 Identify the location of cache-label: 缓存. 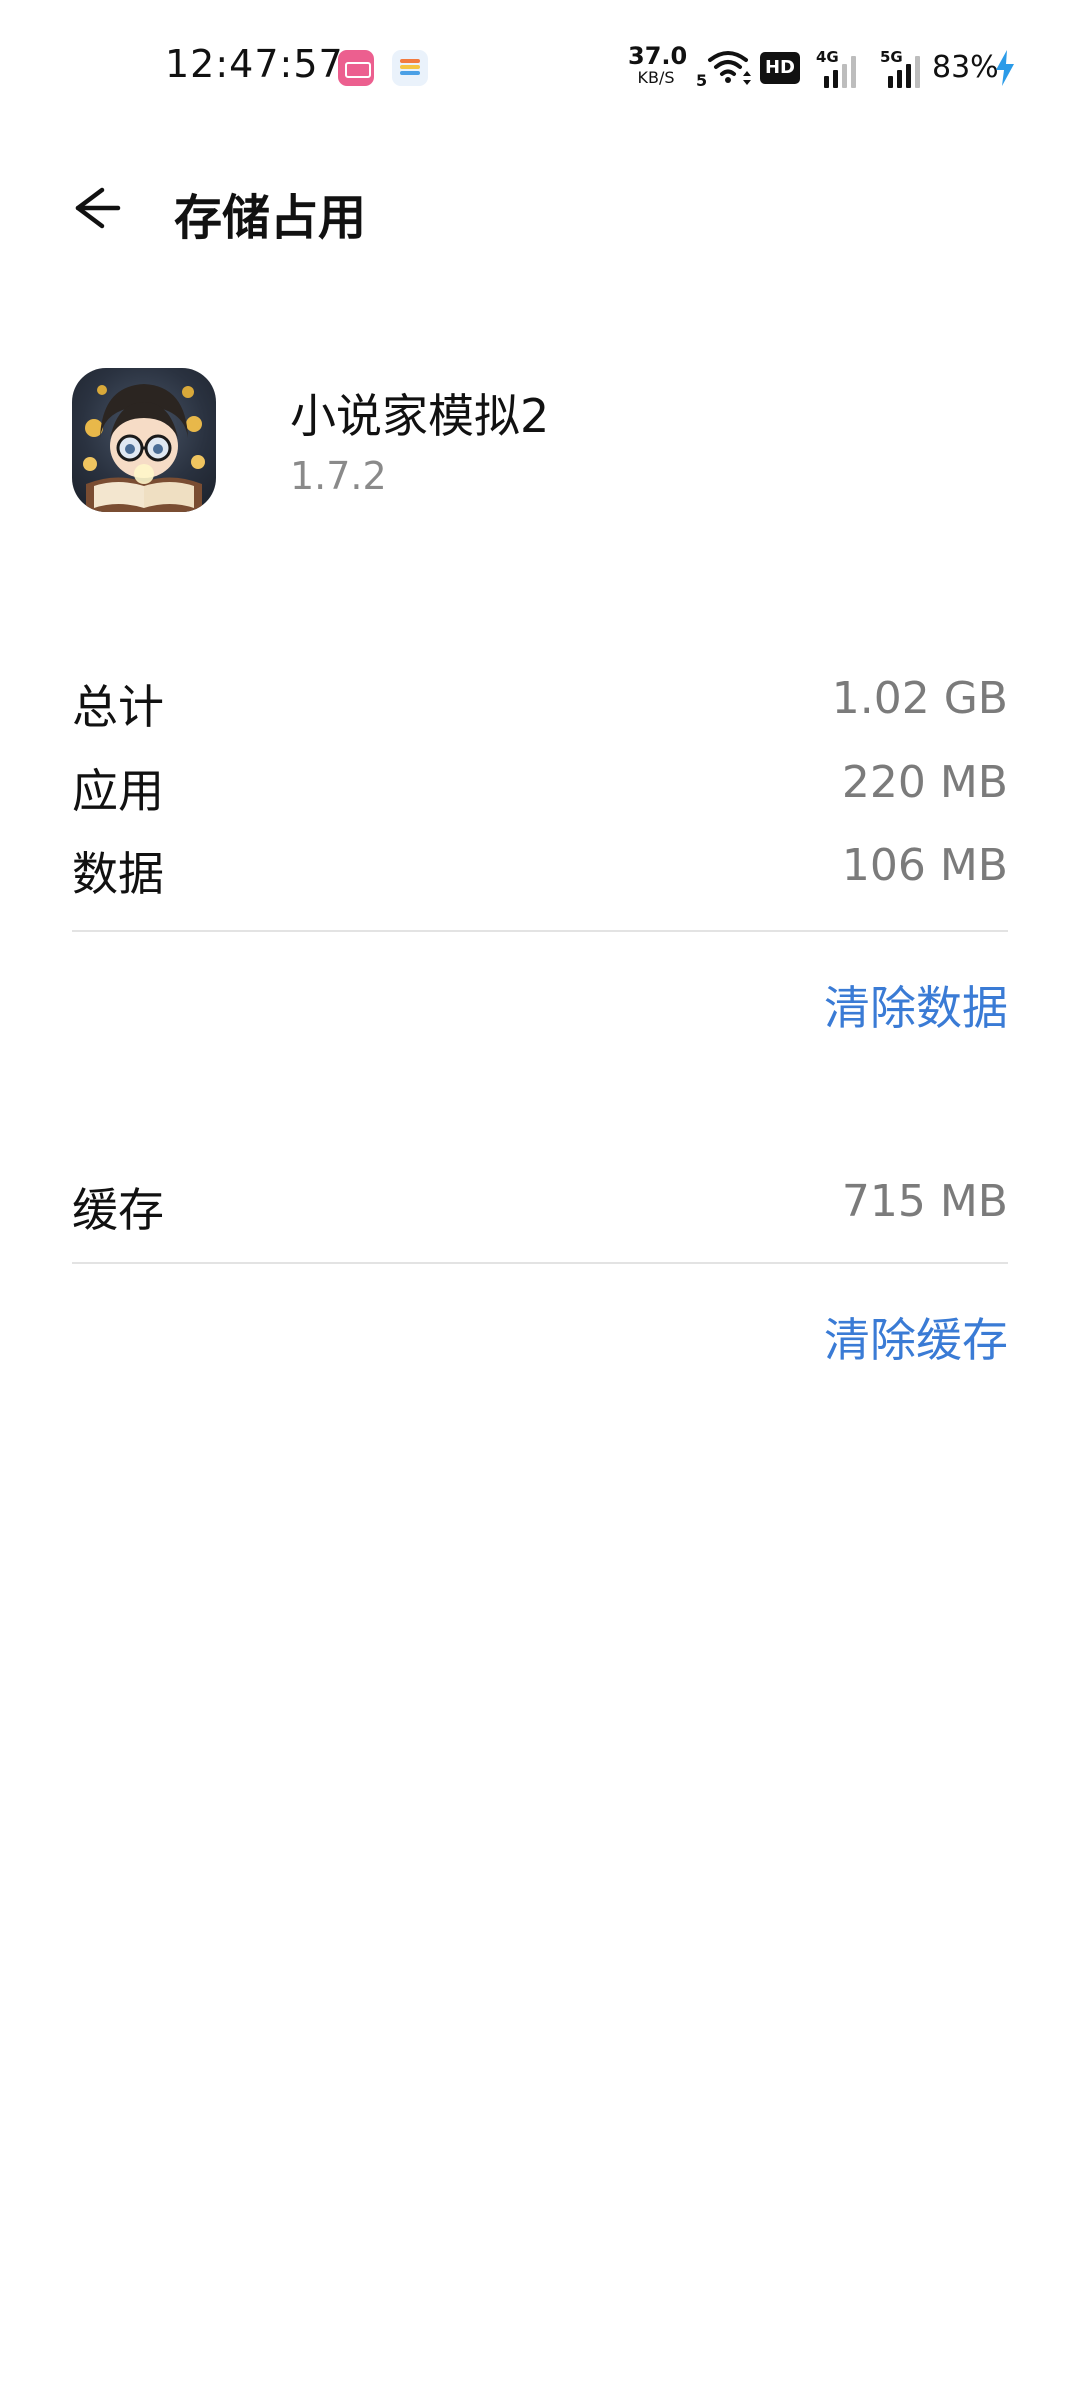
(118, 1210).